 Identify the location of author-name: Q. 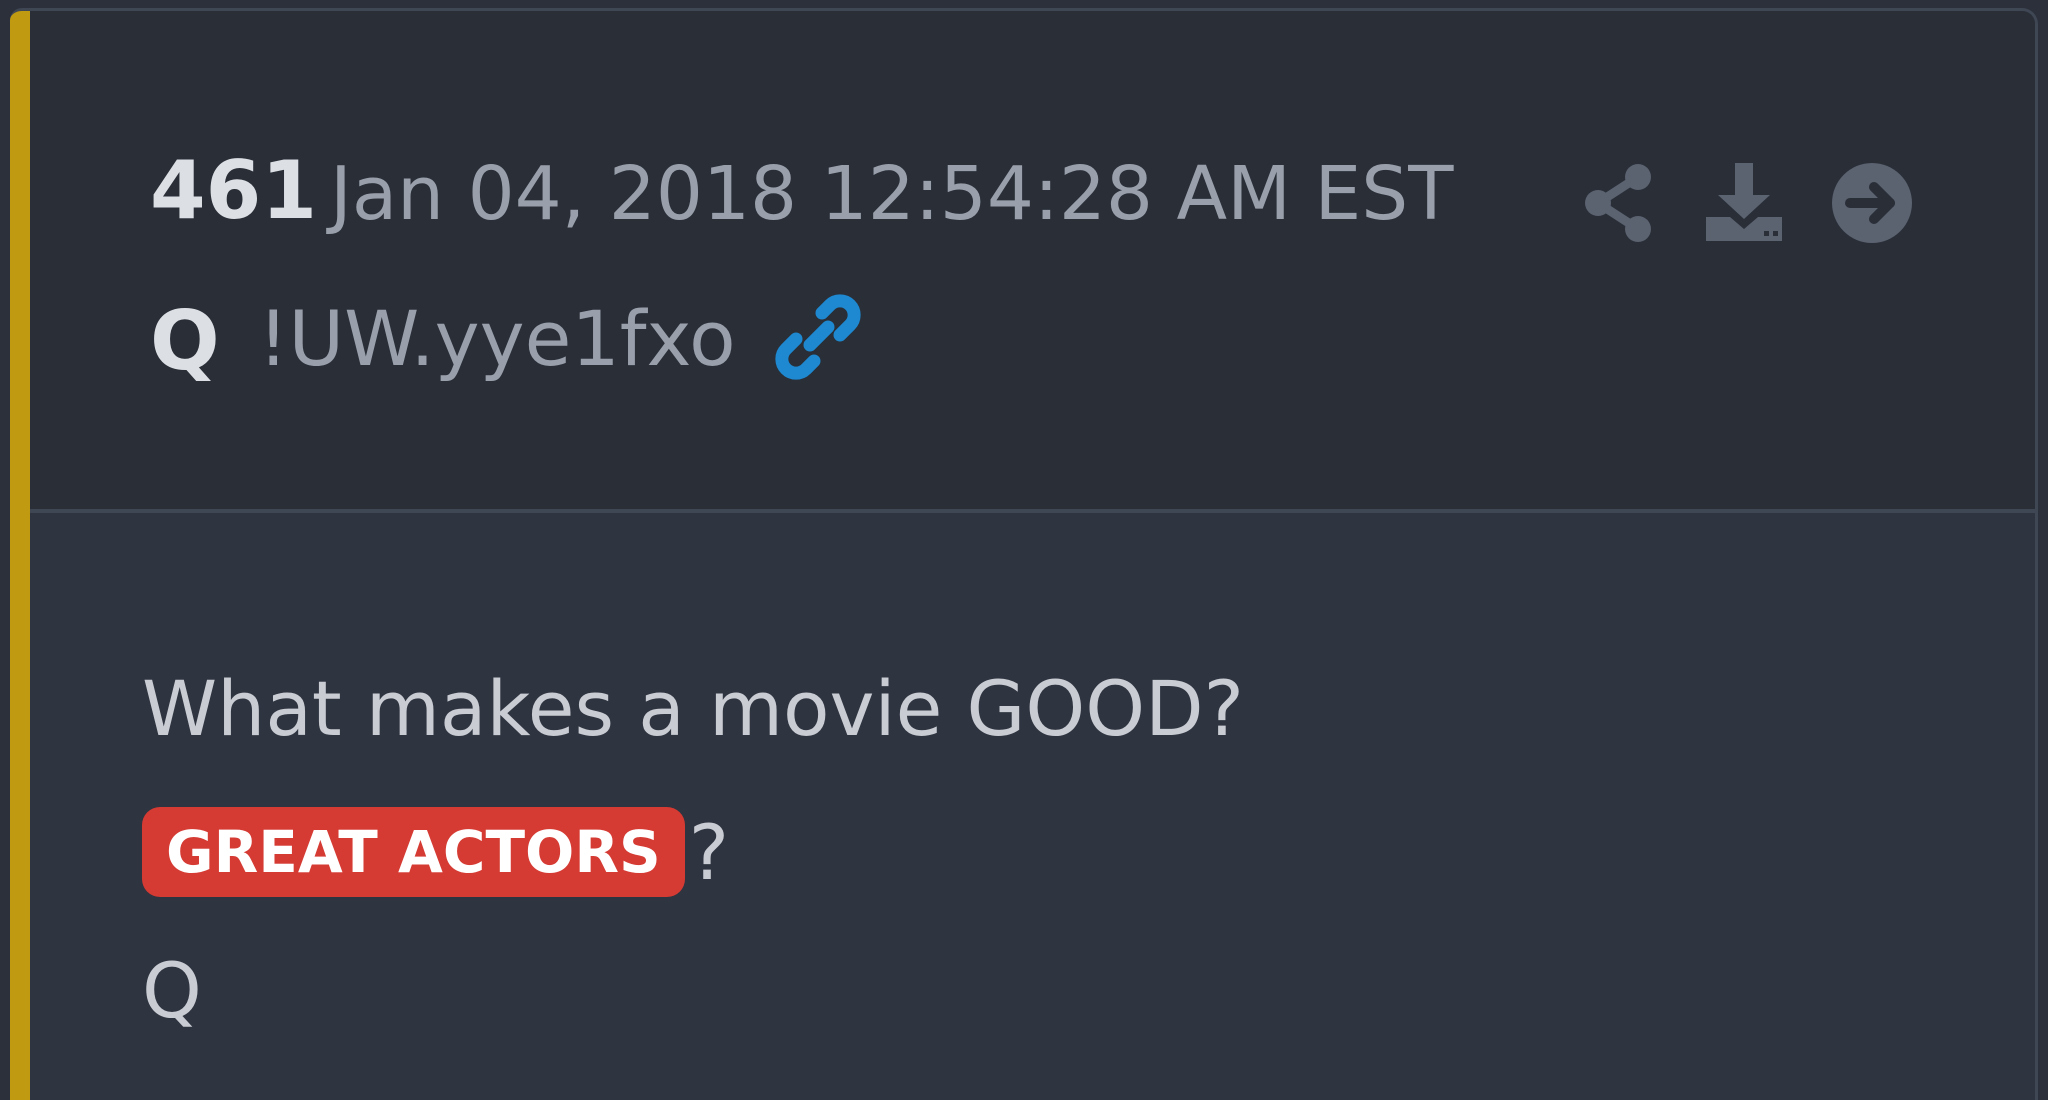
(185, 341).